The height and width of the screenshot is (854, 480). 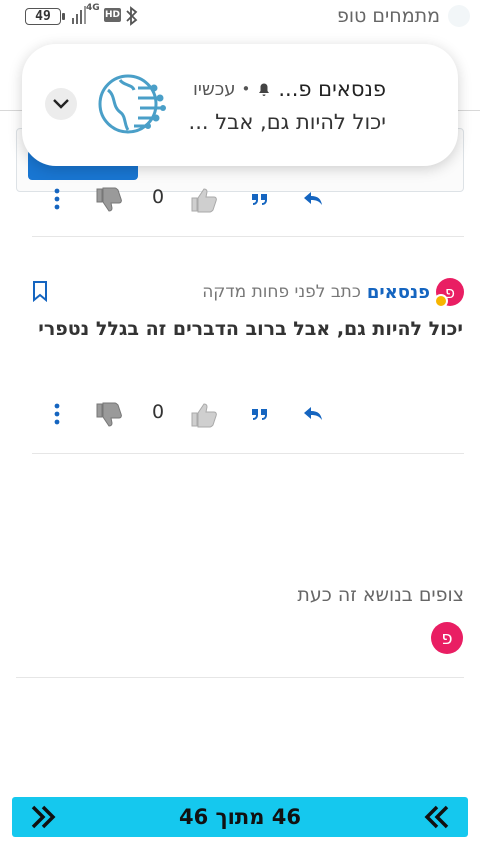 I want to click on hd-icon: HD, so click(x=112, y=15).